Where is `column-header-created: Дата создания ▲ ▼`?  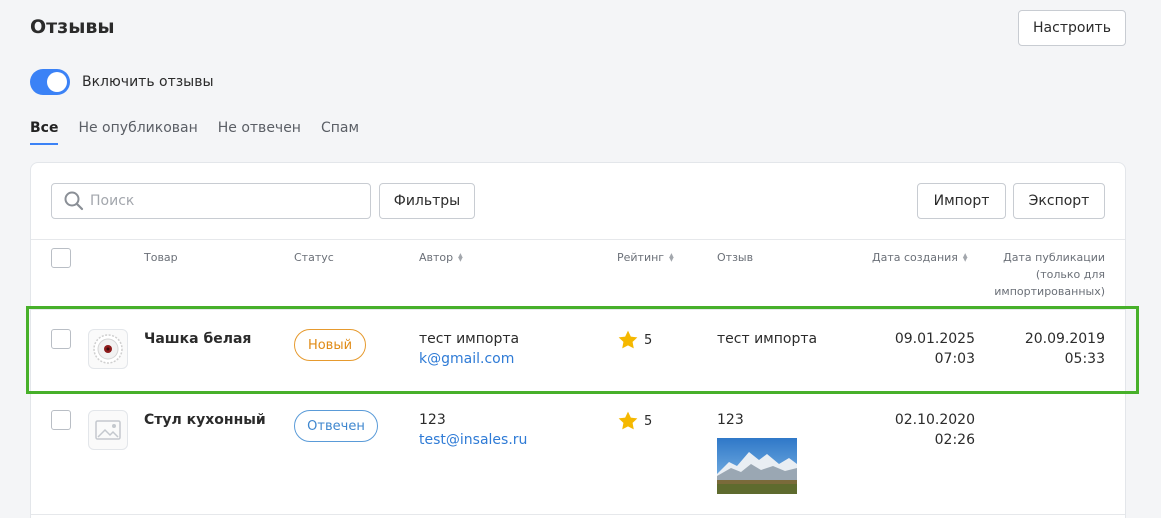
column-header-created: Дата создания ▲ ▼ is located at coordinates (920, 257).